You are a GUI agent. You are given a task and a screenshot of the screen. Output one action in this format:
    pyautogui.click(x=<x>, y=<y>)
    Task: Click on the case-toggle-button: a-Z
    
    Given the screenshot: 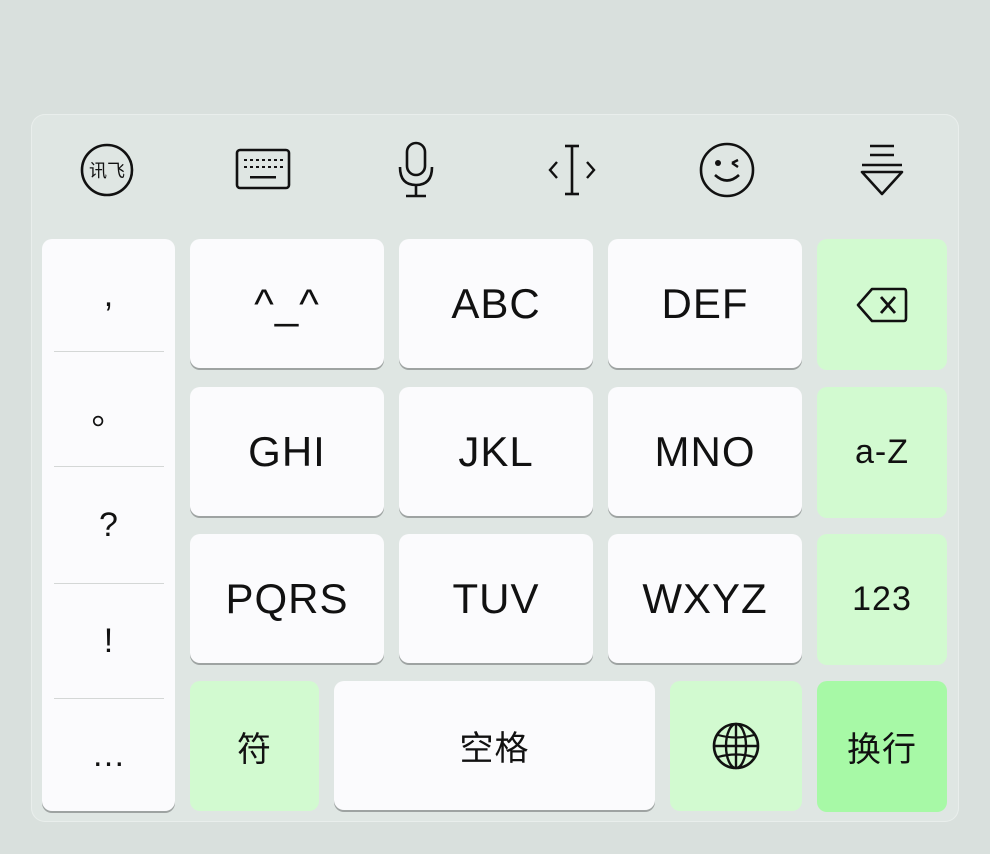 What is the action you would take?
    pyautogui.click(x=882, y=452)
    